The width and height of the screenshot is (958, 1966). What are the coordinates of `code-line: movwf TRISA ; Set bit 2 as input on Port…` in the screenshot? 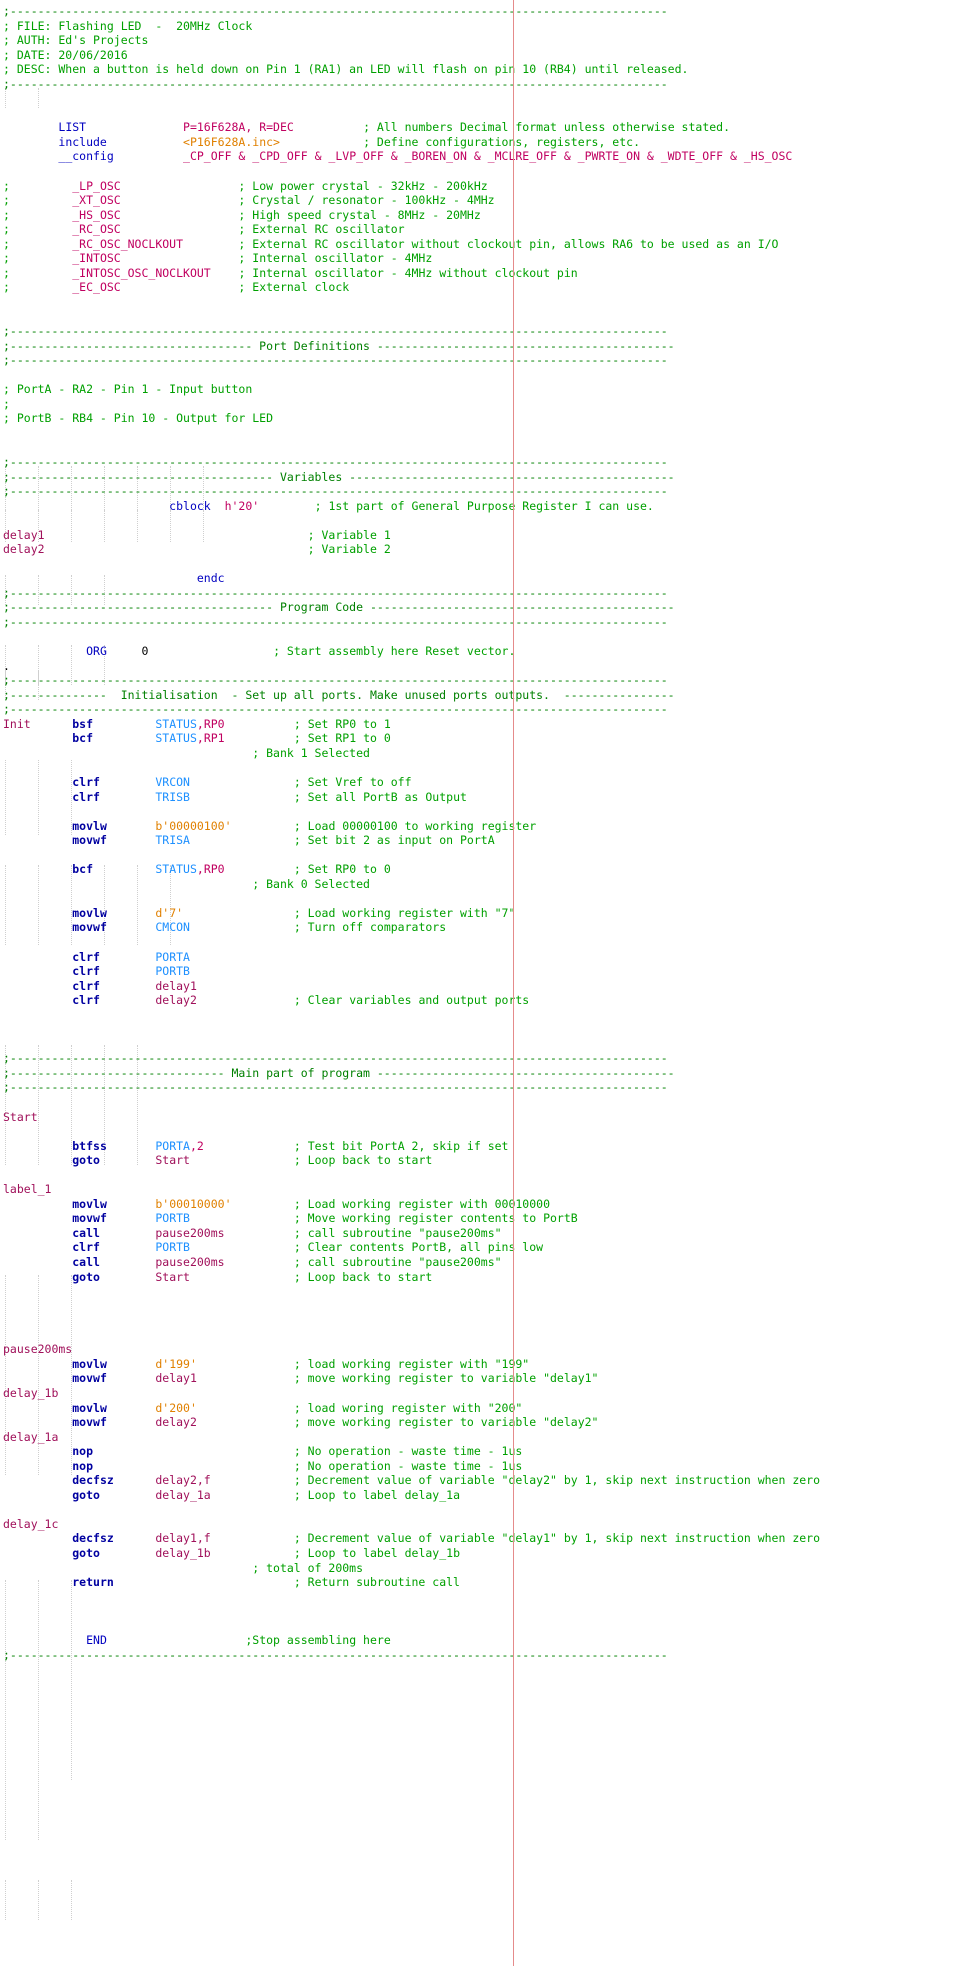 It's located at (480, 840).